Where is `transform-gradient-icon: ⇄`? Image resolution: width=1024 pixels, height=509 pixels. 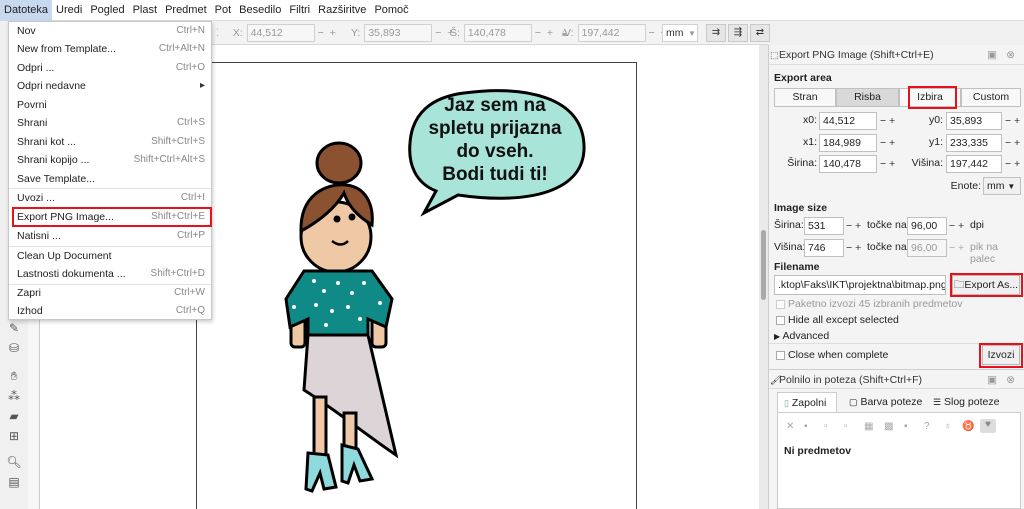 transform-gradient-icon: ⇄ is located at coordinates (760, 33).